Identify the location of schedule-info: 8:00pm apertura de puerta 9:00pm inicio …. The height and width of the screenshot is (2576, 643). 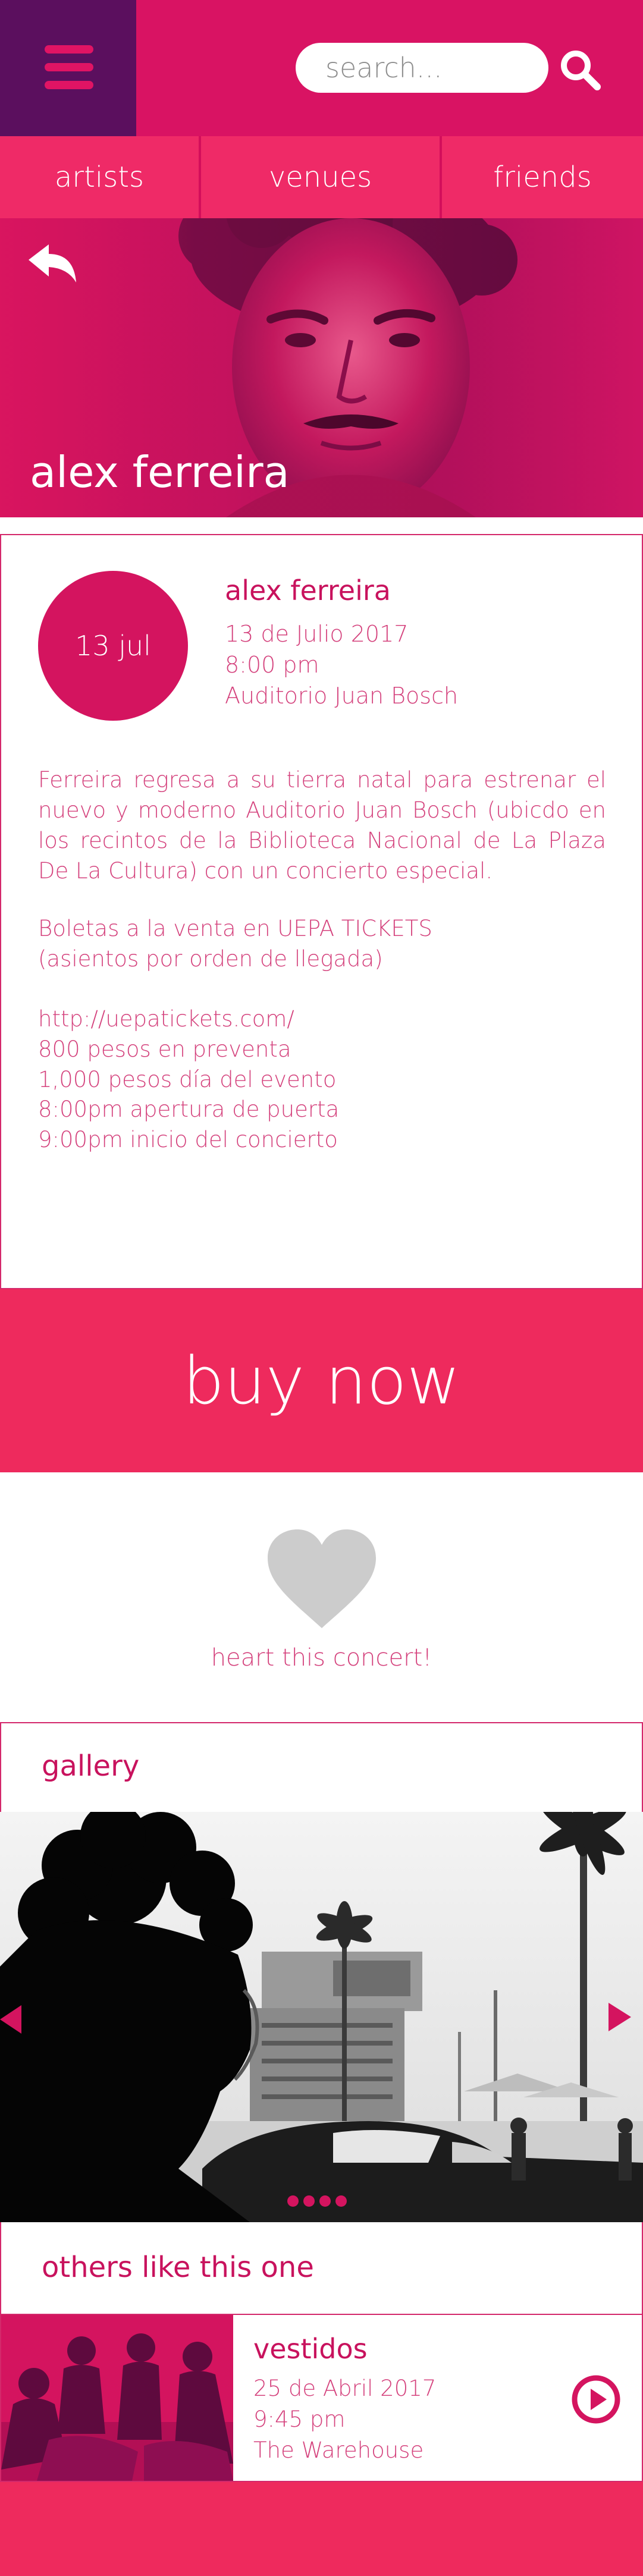
(188, 1124).